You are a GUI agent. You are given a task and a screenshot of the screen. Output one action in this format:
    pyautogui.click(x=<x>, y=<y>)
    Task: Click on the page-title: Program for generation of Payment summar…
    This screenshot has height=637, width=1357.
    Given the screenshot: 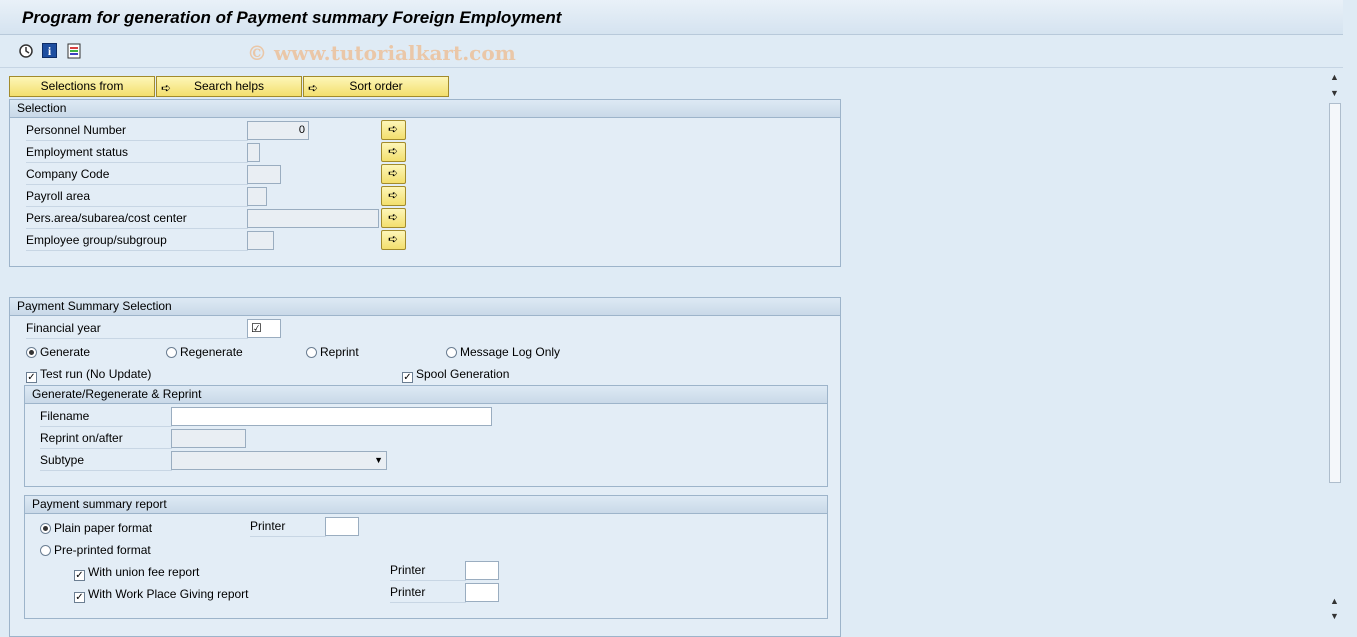 What is the action you would take?
    pyautogui.click(x=292, y=17)
    